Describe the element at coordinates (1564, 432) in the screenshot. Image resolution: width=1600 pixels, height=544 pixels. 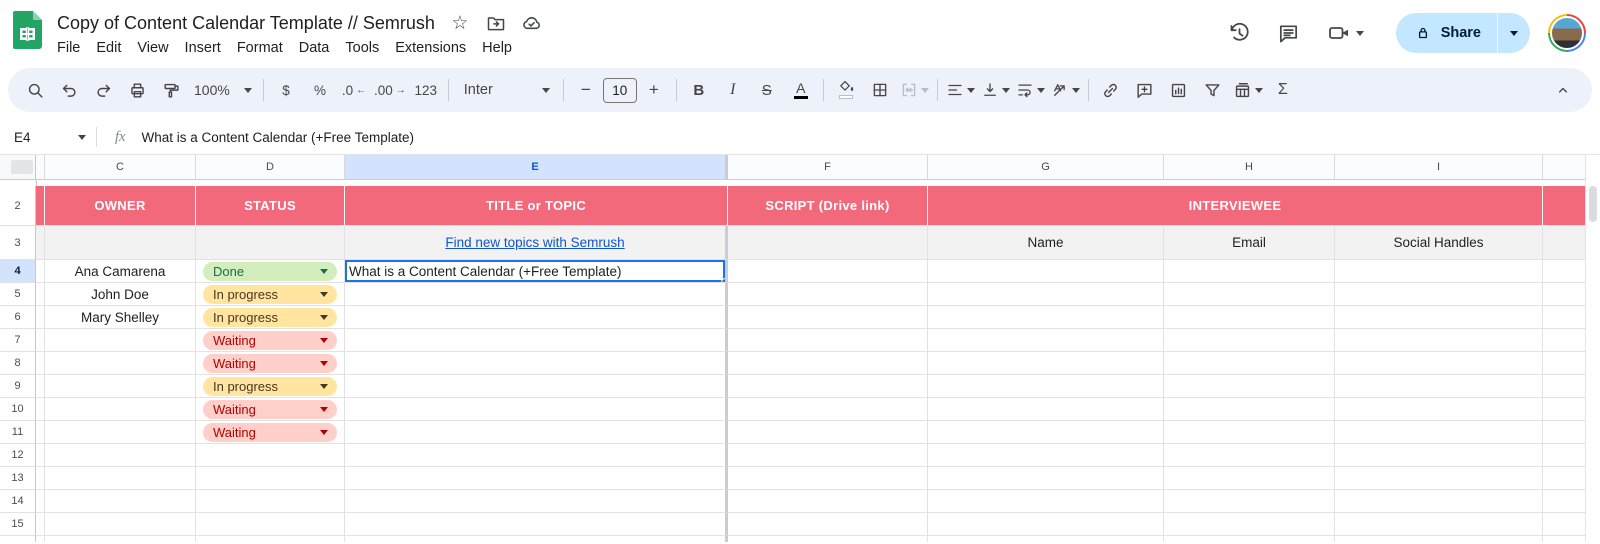
I see `cell-J11` at that location.